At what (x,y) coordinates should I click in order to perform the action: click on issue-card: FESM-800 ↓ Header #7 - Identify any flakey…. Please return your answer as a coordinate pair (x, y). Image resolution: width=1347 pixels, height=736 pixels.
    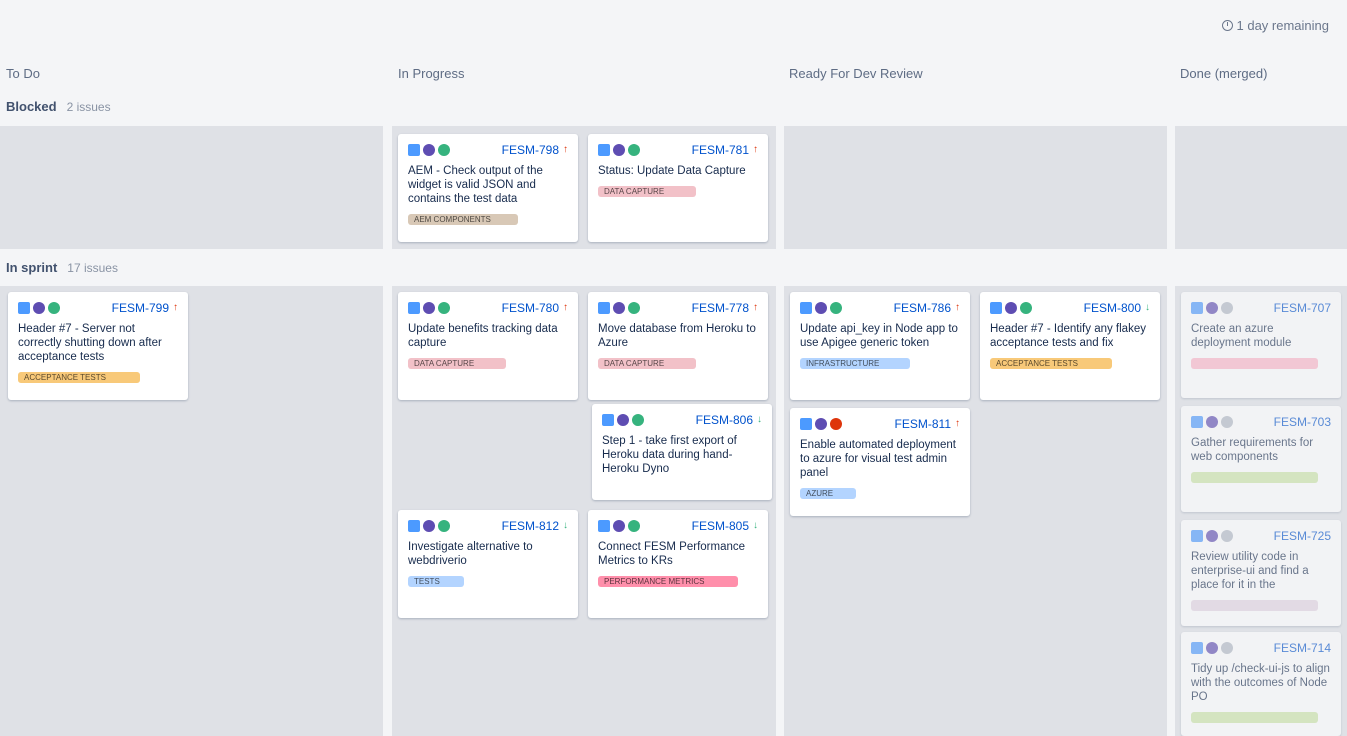
    Looking at the image, I should click on (1070, 346).